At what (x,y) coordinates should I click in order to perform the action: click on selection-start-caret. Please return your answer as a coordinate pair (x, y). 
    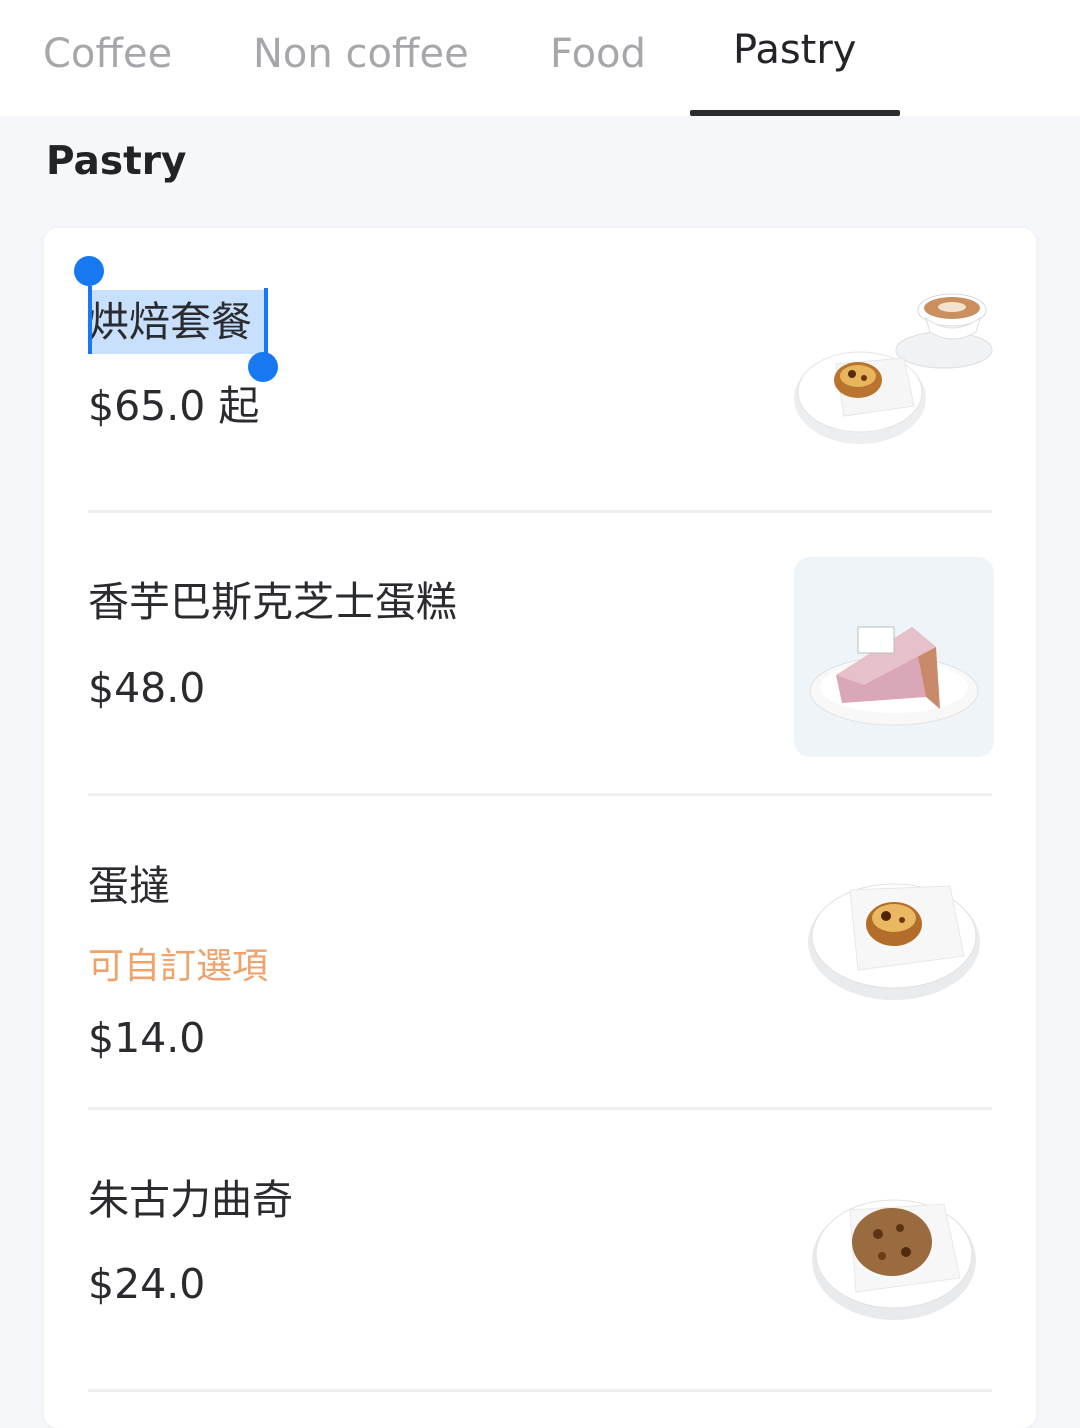
    Looking at the image, I should click on (90, 320).